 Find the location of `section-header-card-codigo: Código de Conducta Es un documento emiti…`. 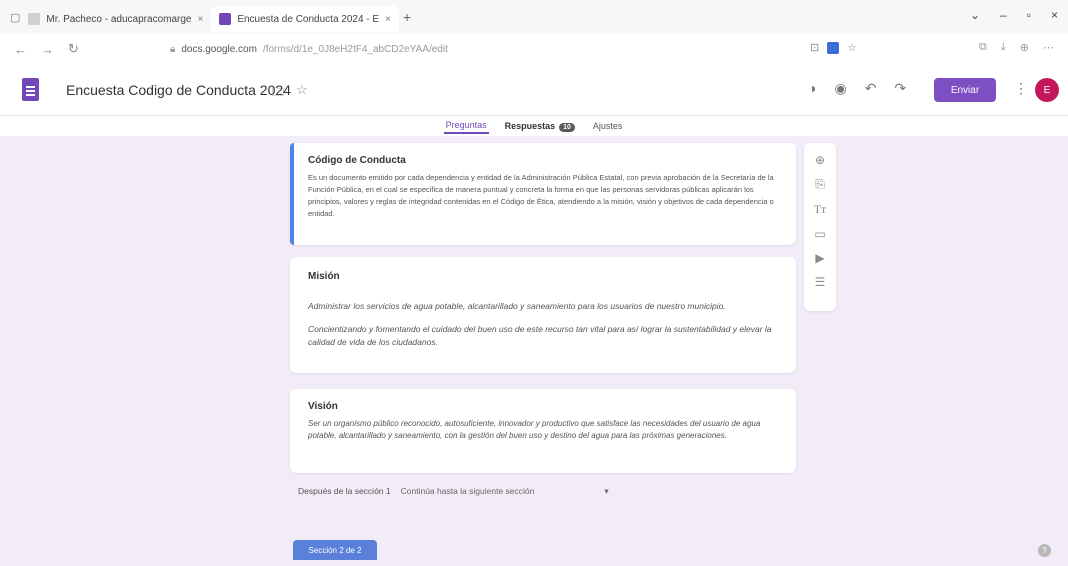

section-header-card-codigo: Código de Conducta Es un documento emiti… is located at coordinates (543, 194).